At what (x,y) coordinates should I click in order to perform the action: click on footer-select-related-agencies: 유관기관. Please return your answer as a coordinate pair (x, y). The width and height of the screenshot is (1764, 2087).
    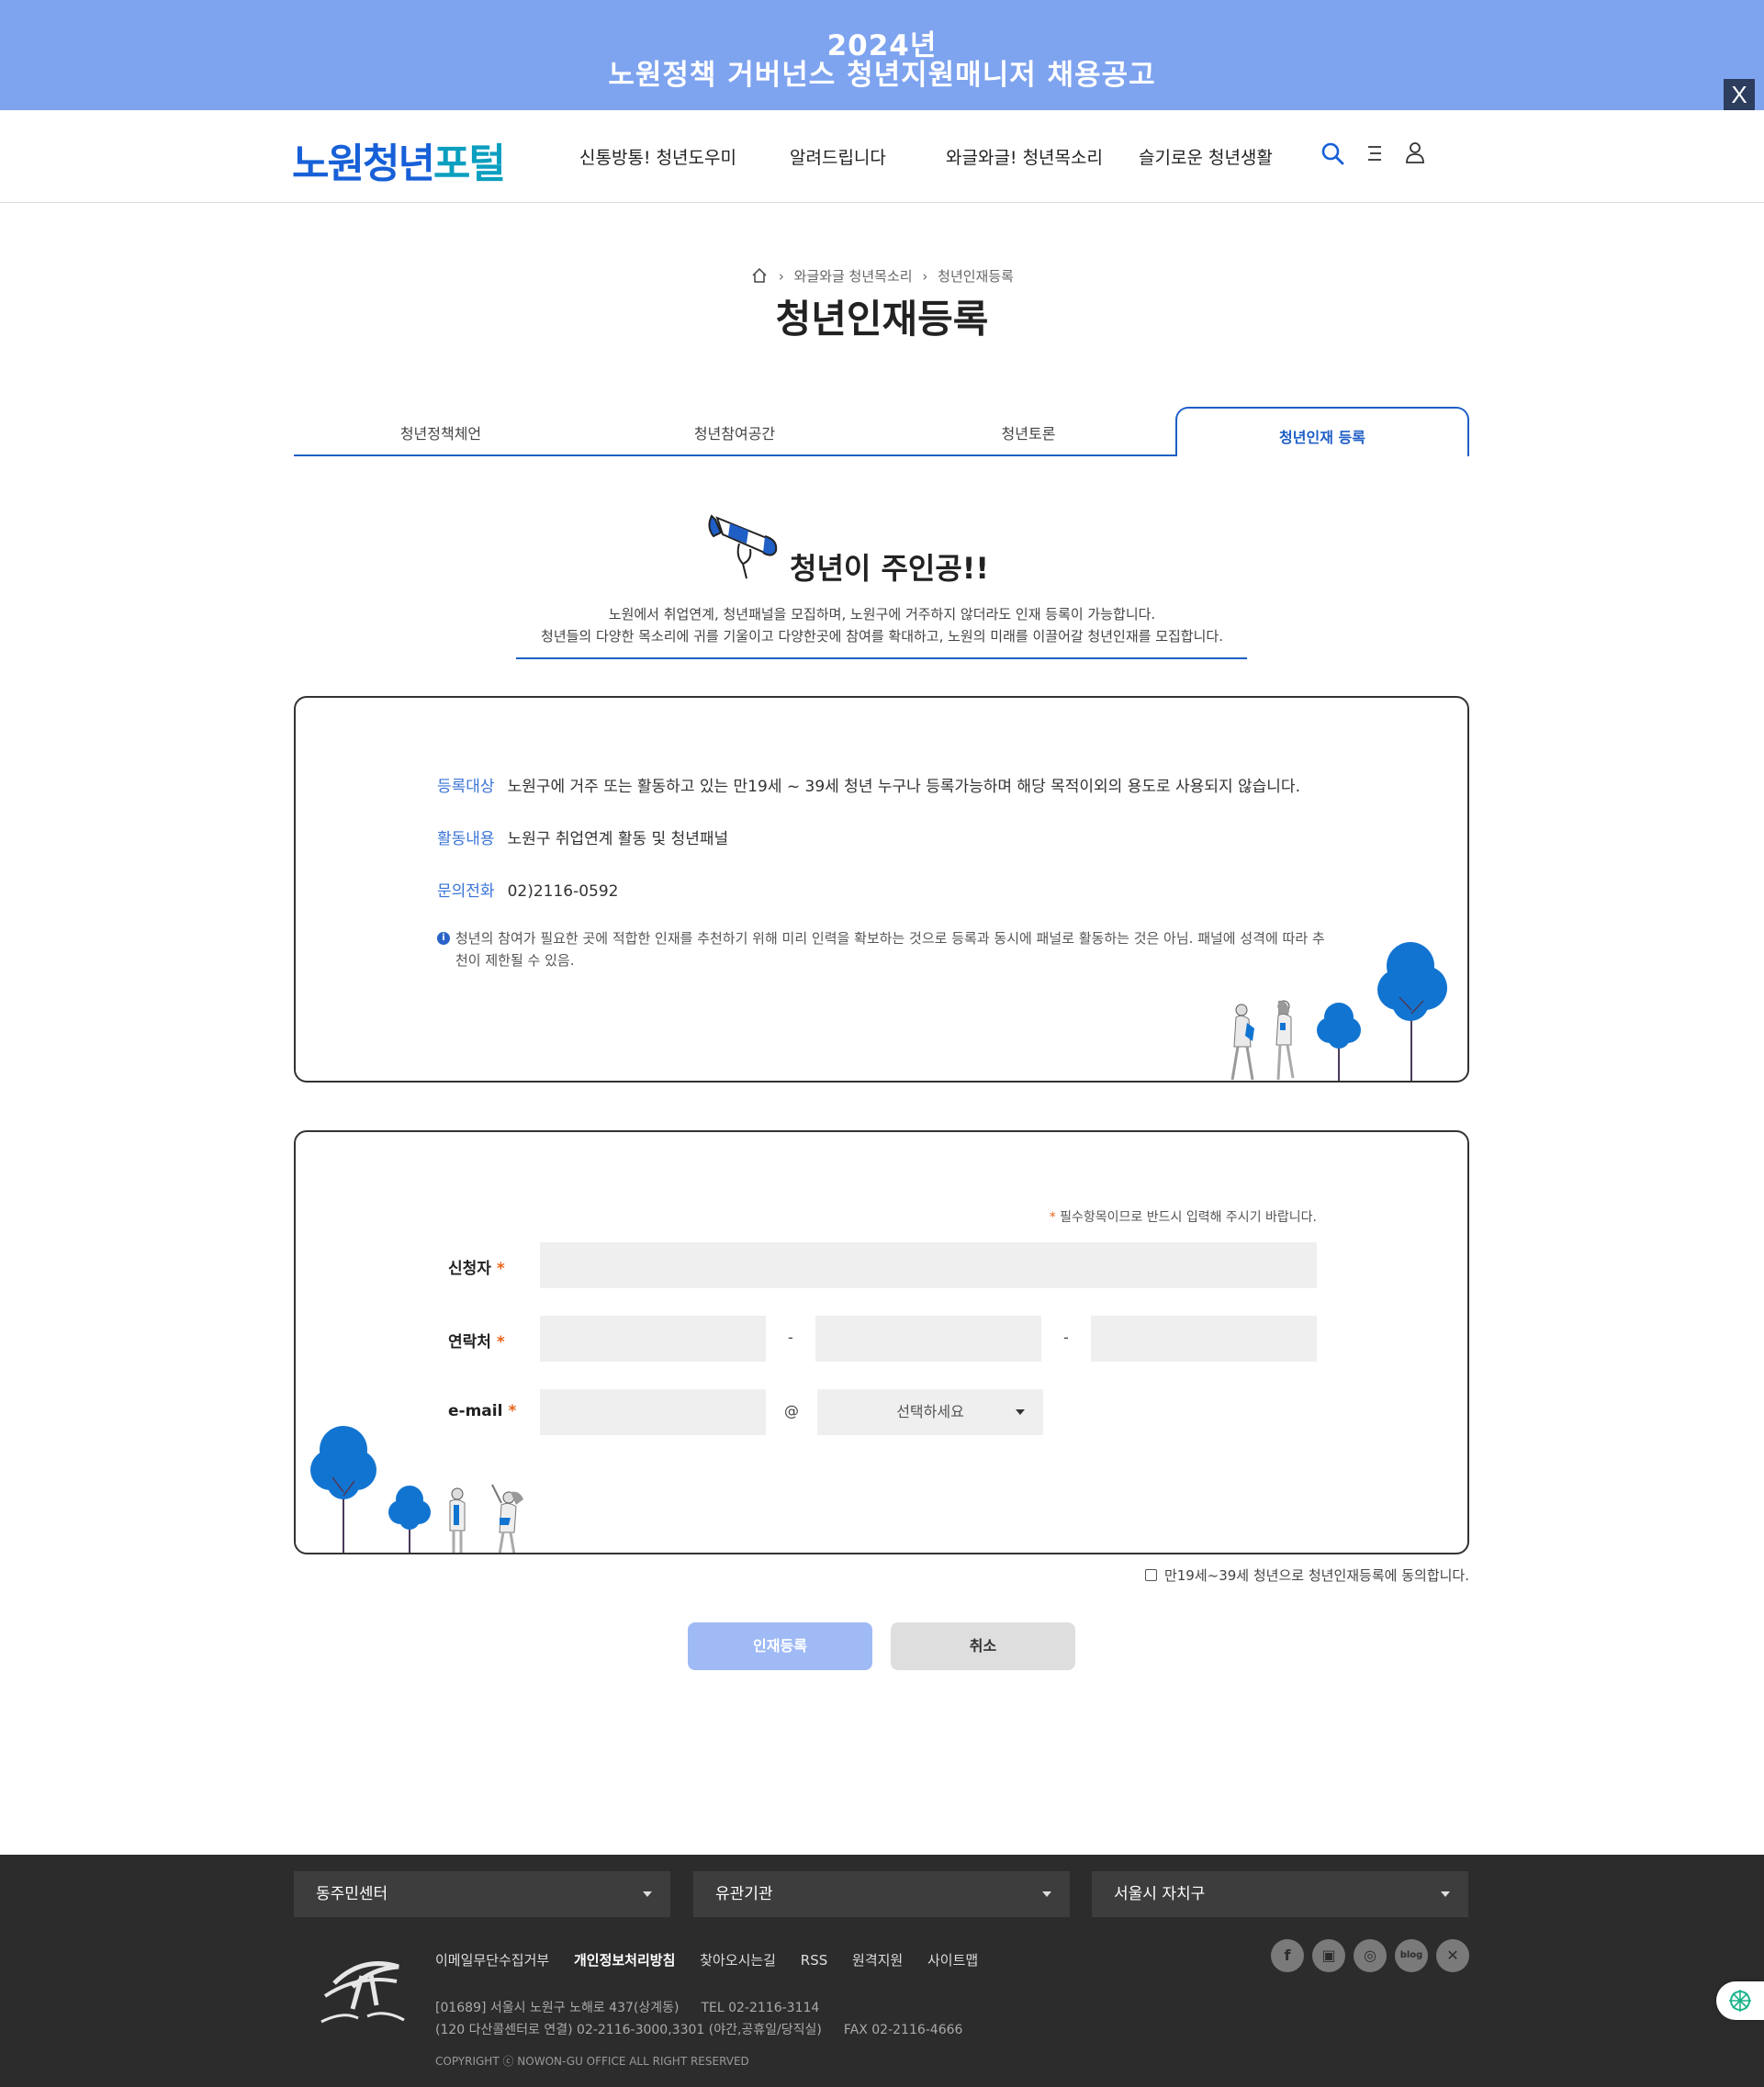
    Looking at the image, I should click on (881, 1894).